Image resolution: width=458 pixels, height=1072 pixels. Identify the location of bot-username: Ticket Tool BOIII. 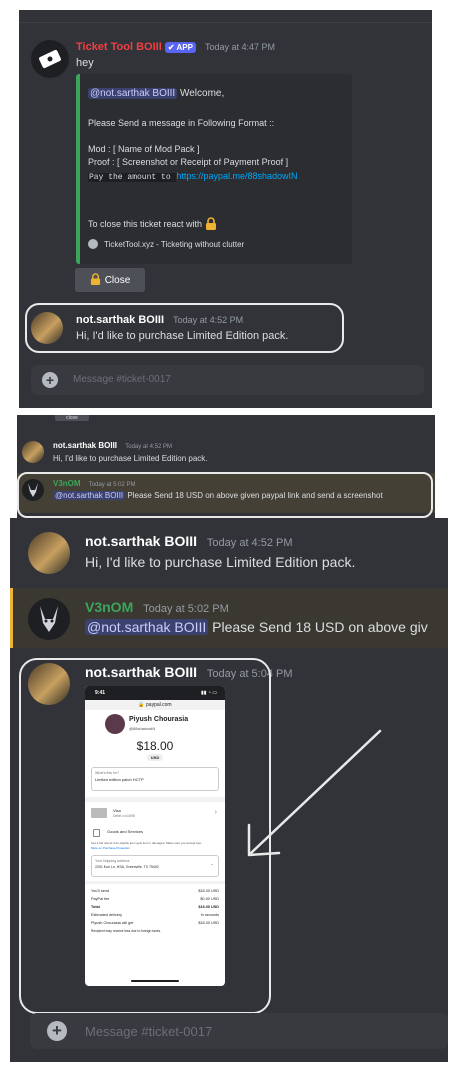
(119, 47).